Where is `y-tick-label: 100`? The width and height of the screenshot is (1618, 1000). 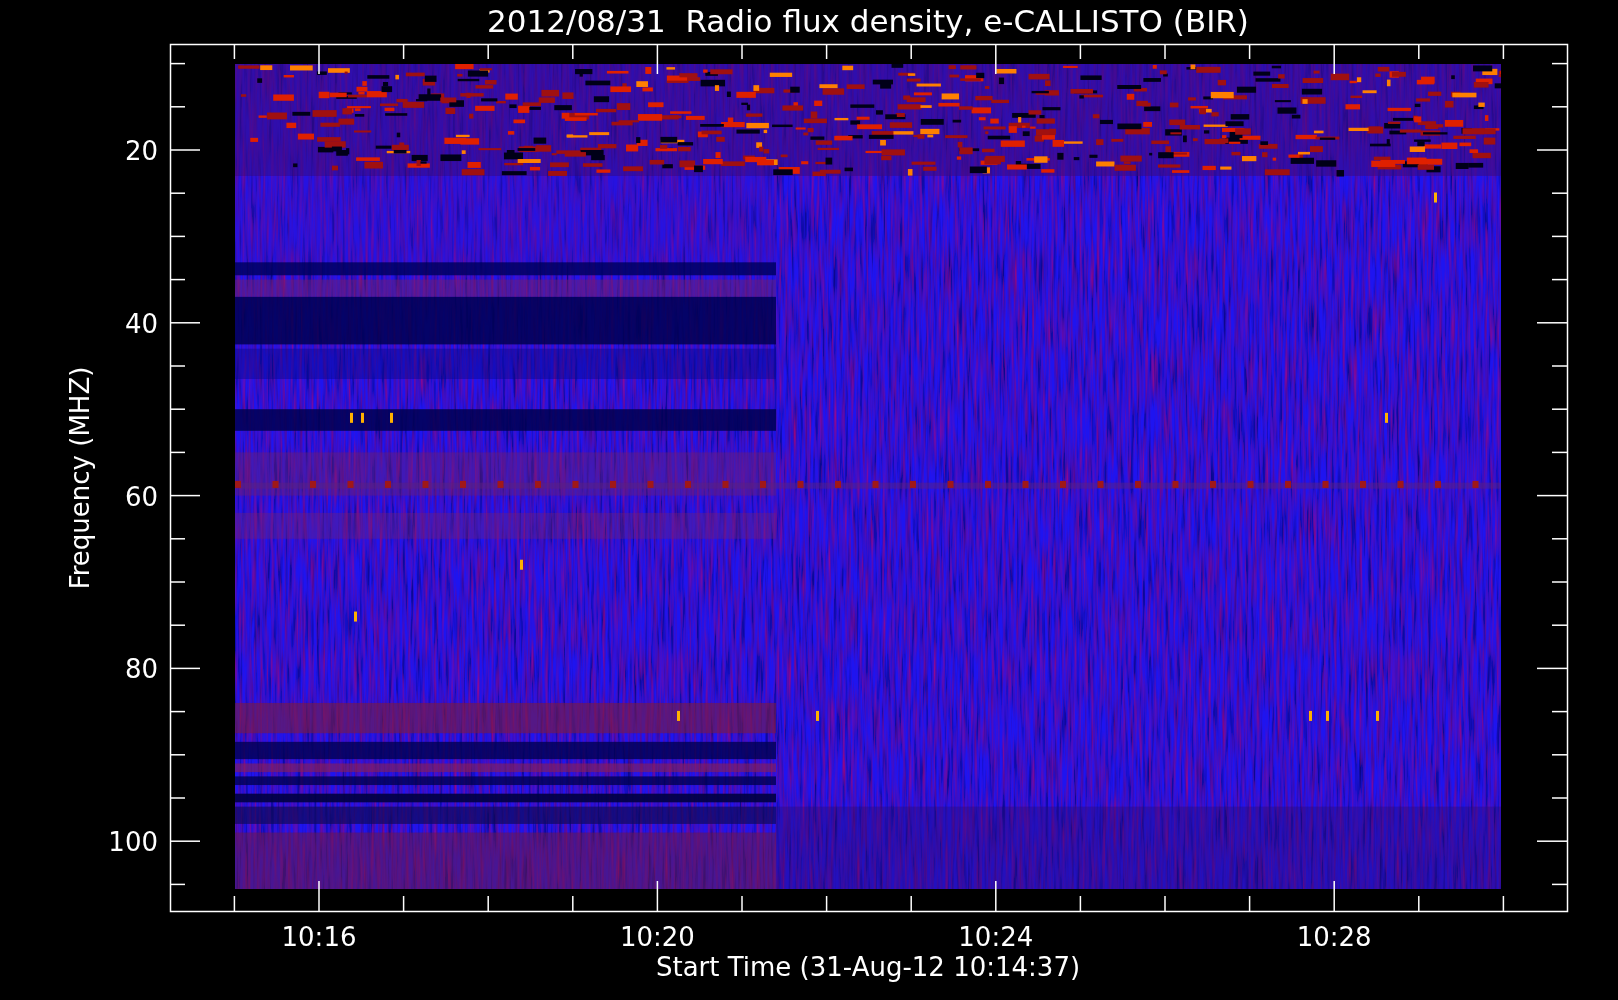 y-tick-label: 100 is located at coordinates (133, 842).